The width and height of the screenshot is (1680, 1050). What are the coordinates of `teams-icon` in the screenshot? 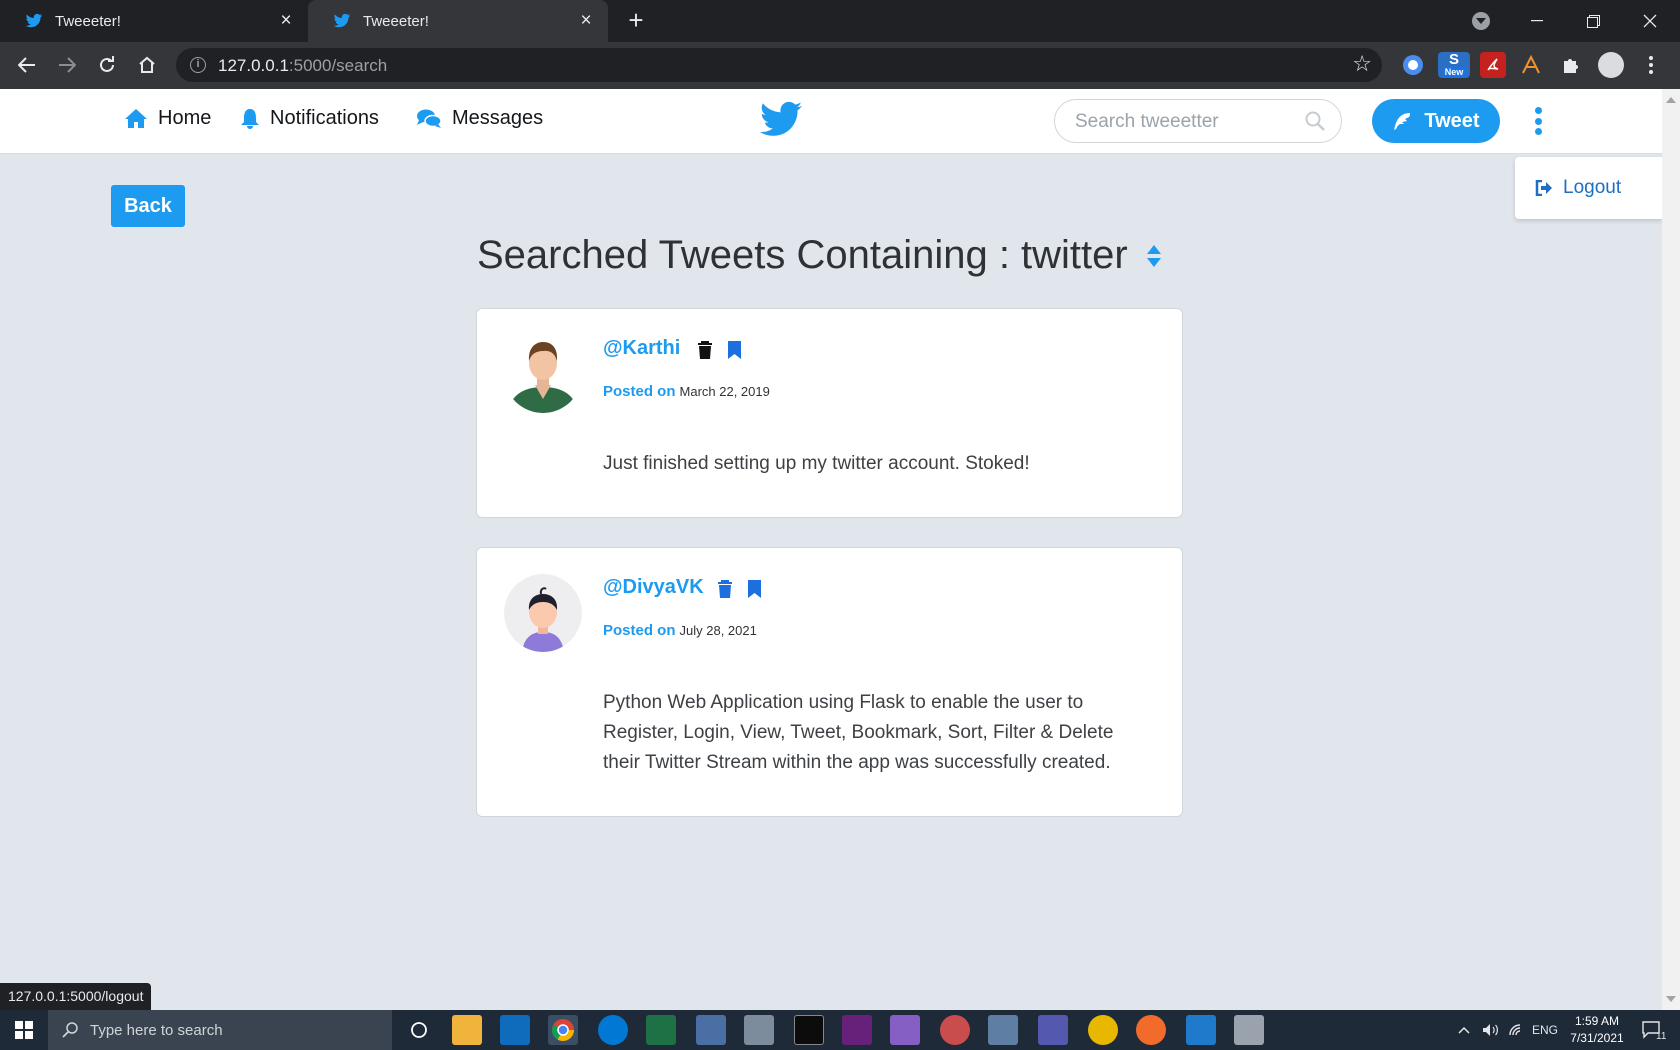 It's located at (1053, 1030).